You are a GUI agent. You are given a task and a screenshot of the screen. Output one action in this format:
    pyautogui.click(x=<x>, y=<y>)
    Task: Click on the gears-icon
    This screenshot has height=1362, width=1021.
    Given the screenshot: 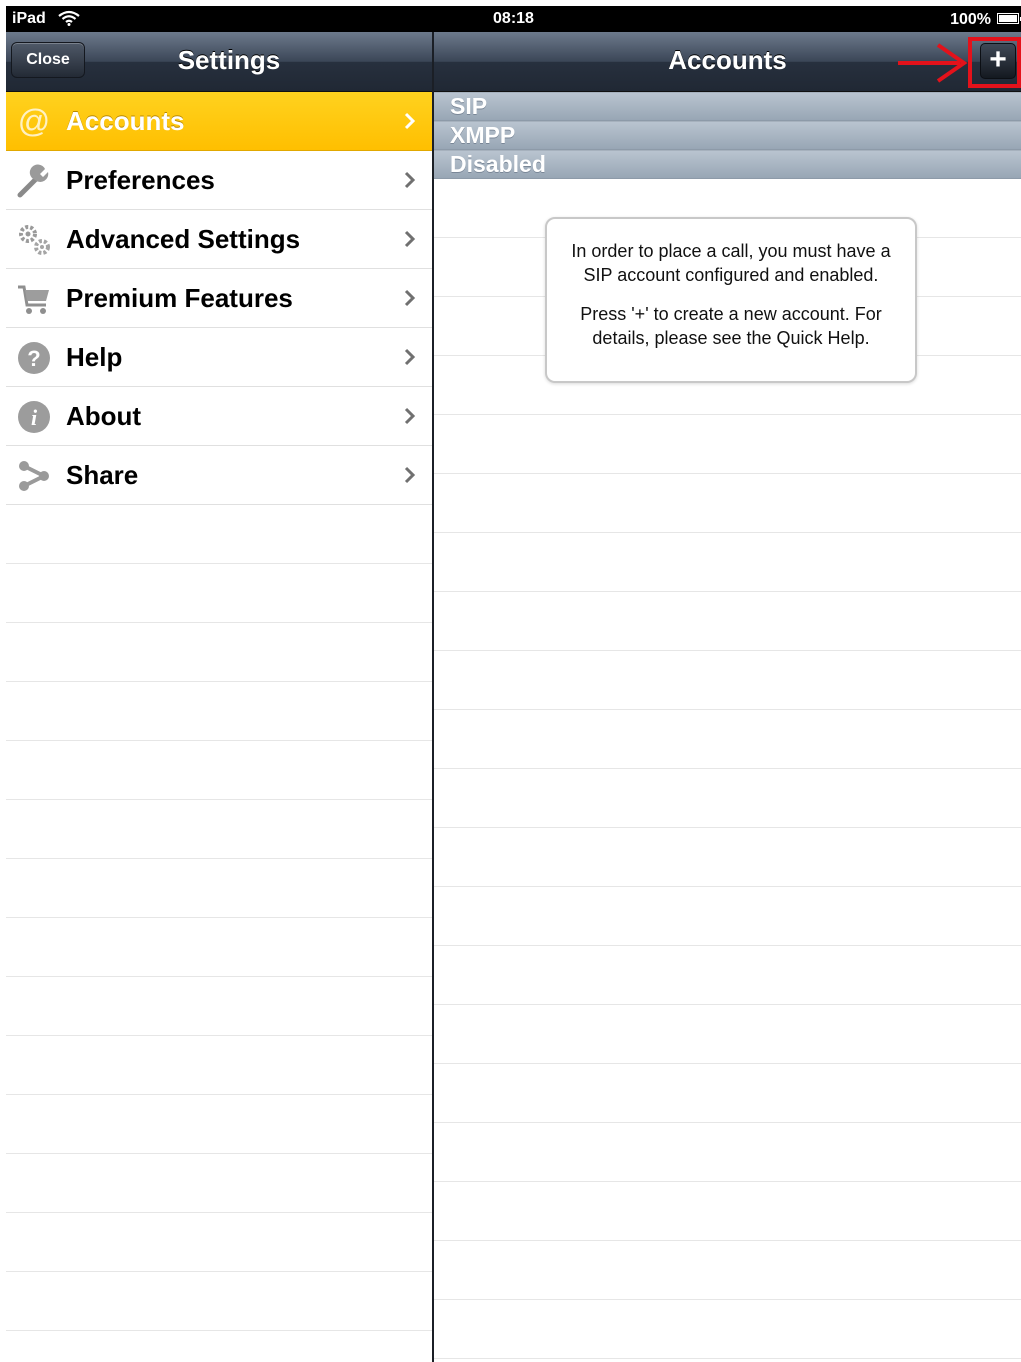 What is the action you would take?
    pyautogui.click(x=34, y=240)
    